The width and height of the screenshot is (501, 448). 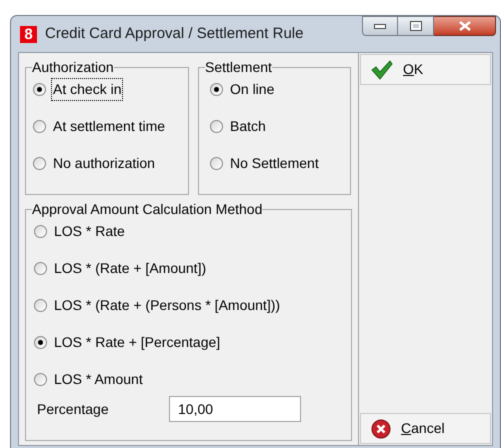 I want to click on app-icon: 8, so click(x=28, y=34).